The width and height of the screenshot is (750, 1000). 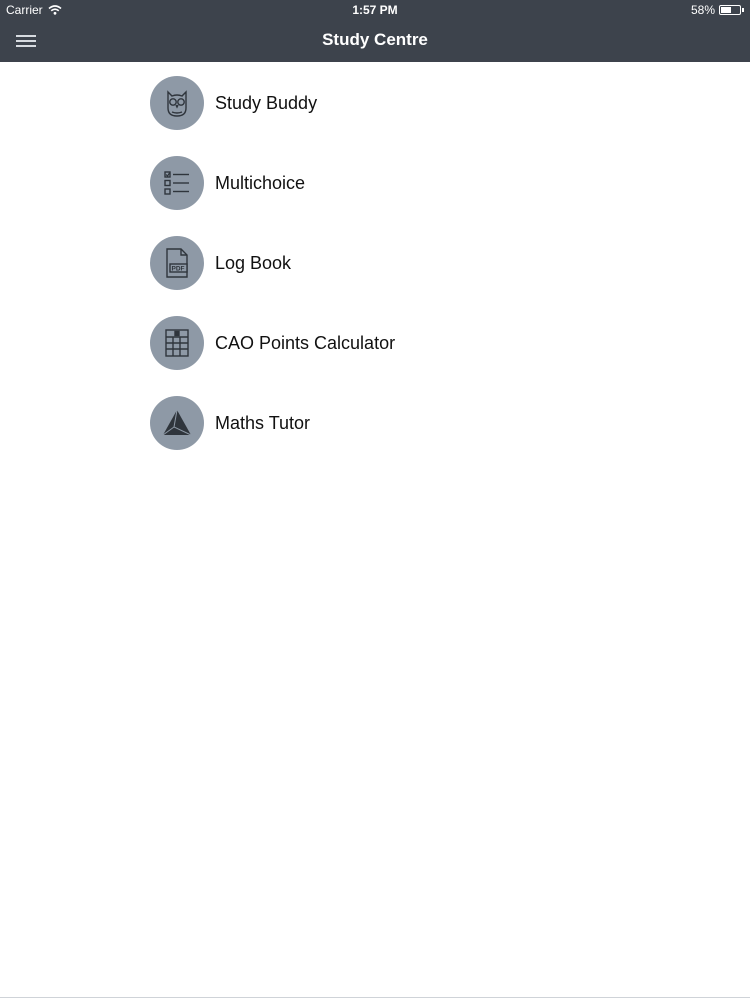 What do you see at coordinates (177, 103) in the screenshot?
I see `owl-icon` at bounding box center [177, 103].